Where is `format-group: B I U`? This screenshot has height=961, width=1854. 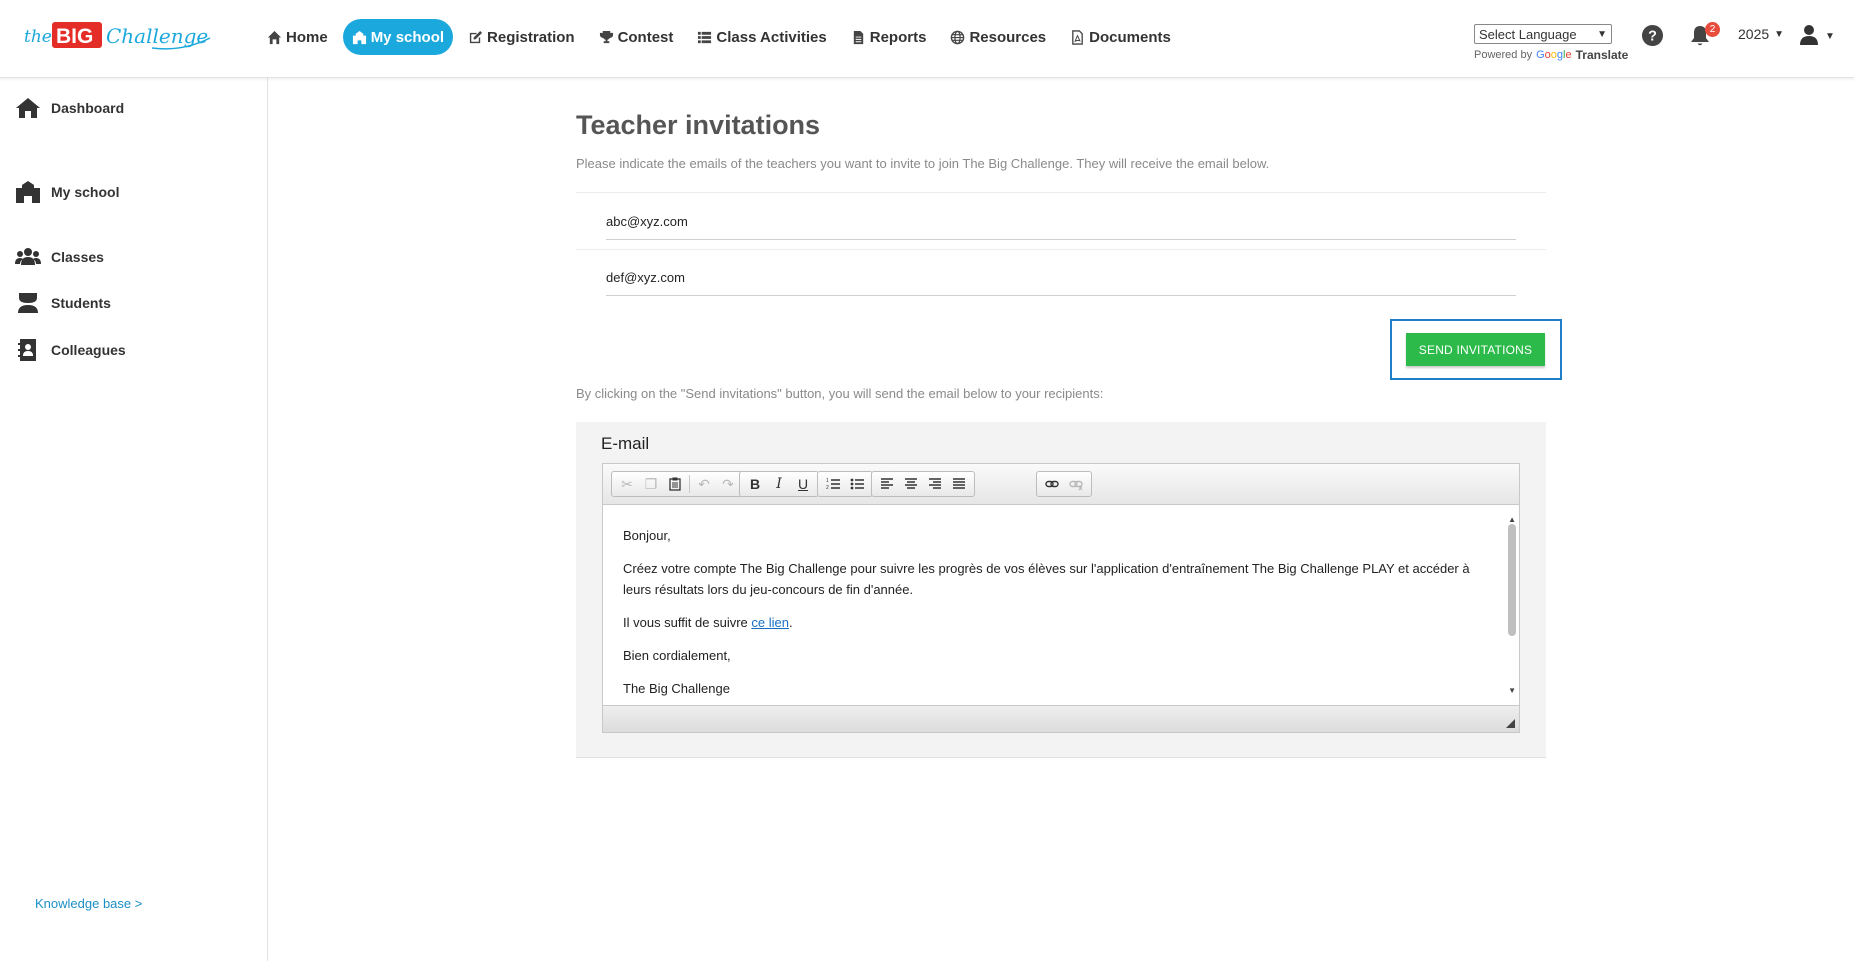
format-group: B I U is located at coordinates (779, 484).